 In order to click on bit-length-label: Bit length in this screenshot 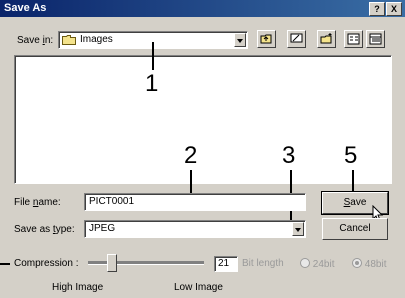, I will do `click(263, 263)`.